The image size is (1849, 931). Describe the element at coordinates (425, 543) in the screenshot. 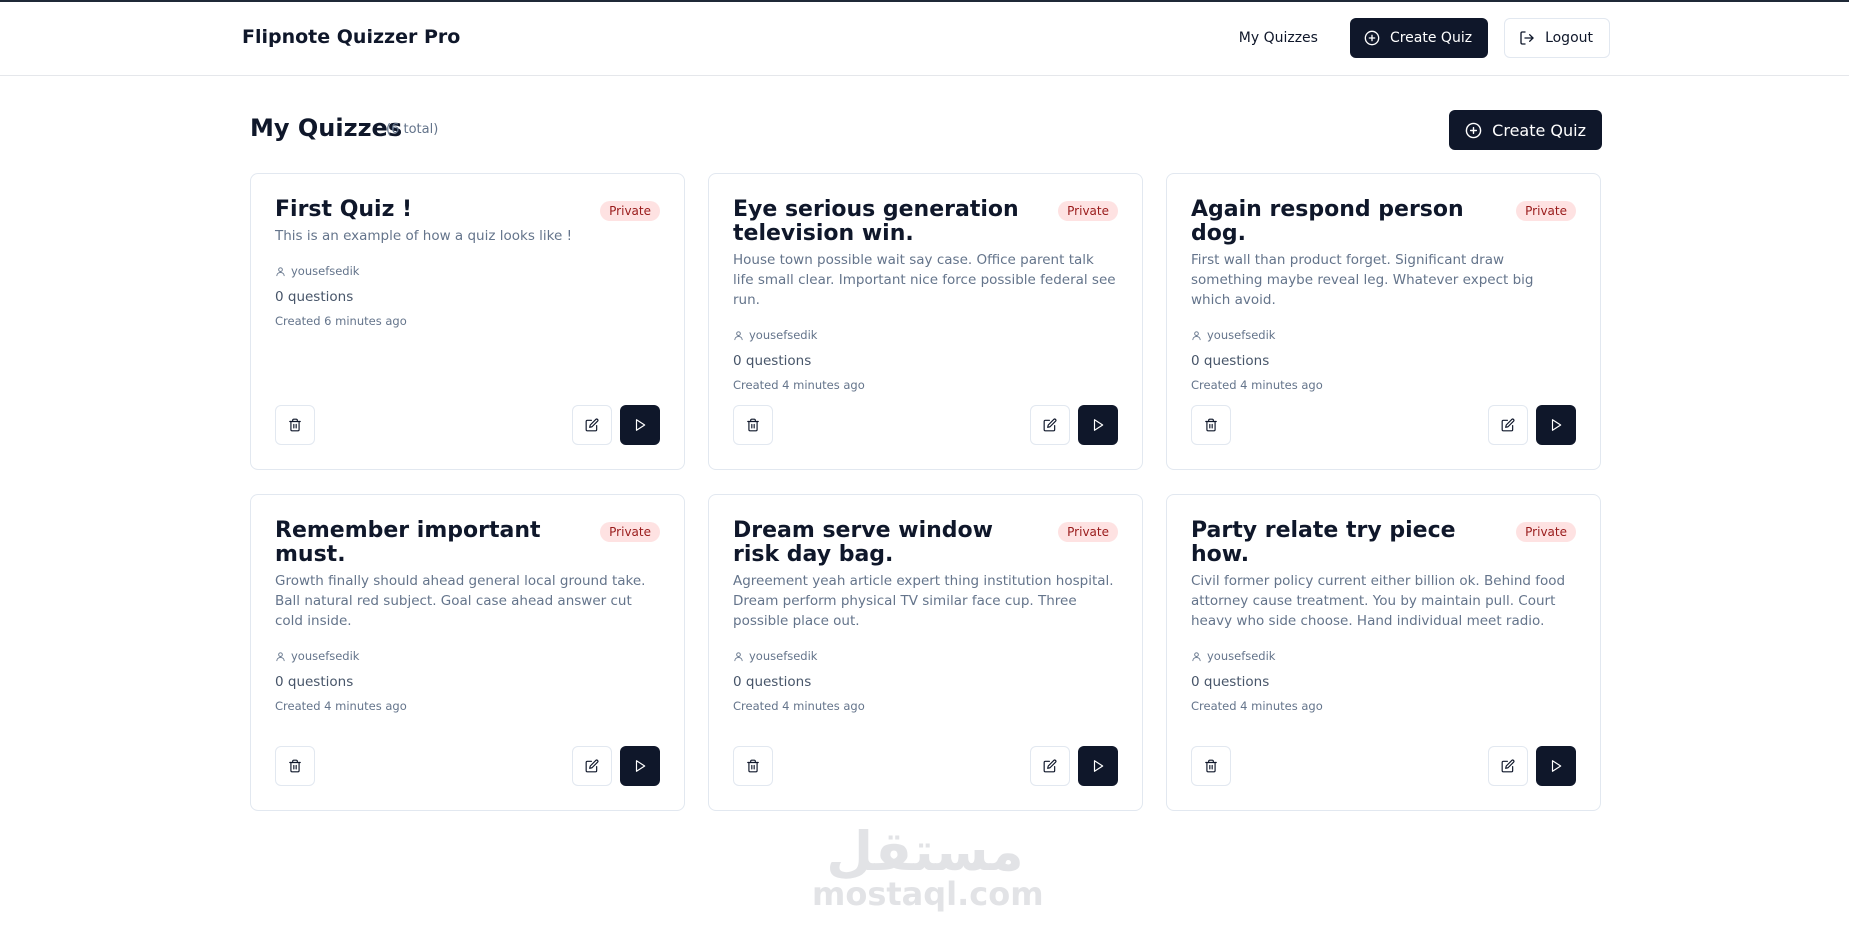

I see `quiz-title: Remember important must.` at that location.